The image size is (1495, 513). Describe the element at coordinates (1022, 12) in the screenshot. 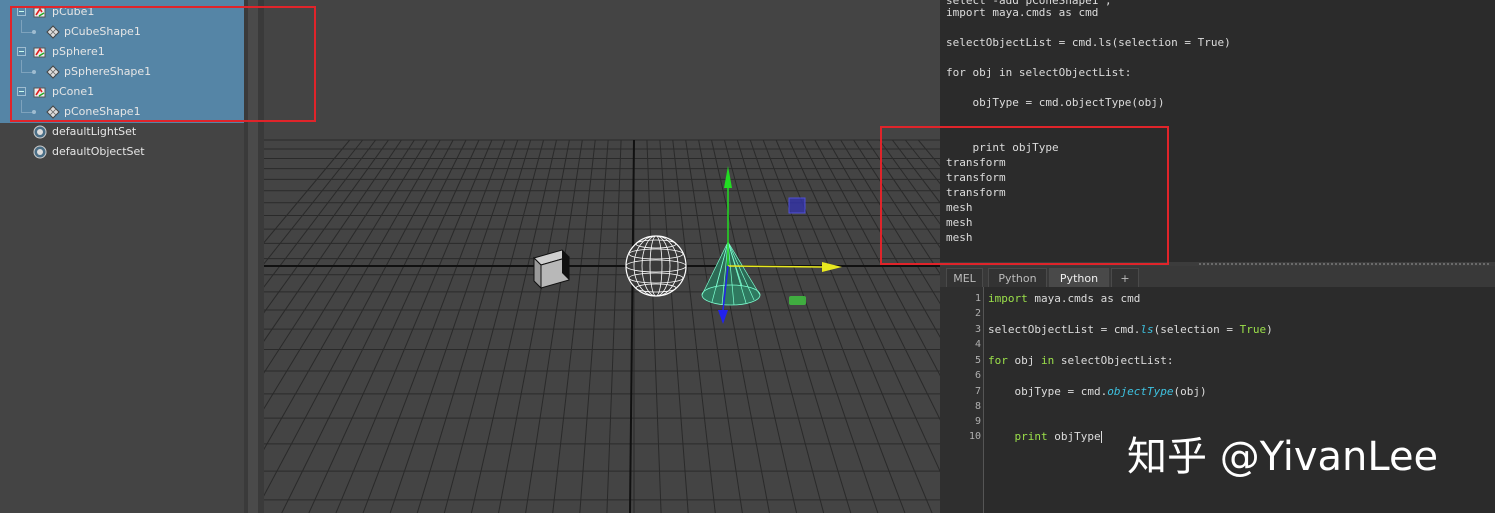

I see `history-line: import maya.cmds as cmd` at that location.